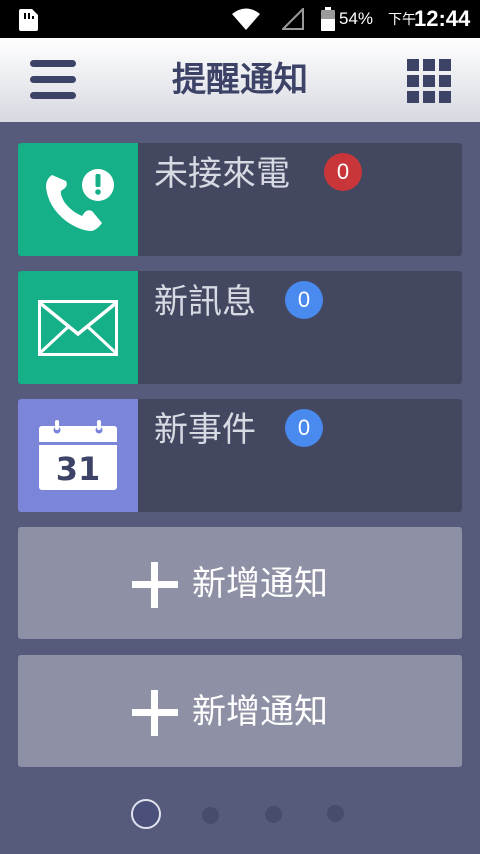  Describe the element at coordinates (328, 19) in the screenshot. I see `battery-icon` at that location.